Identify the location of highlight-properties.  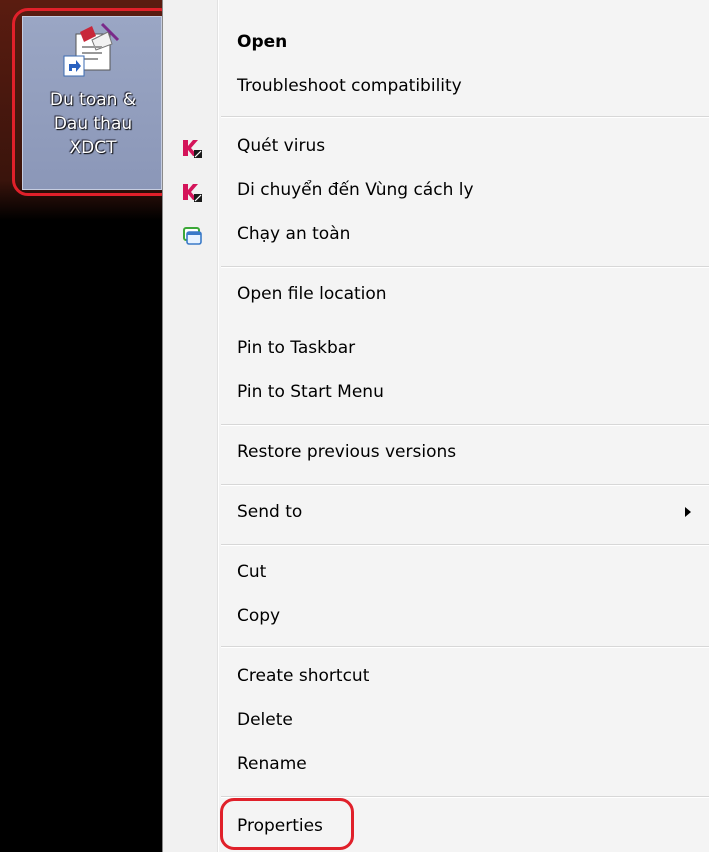
(287, 824).